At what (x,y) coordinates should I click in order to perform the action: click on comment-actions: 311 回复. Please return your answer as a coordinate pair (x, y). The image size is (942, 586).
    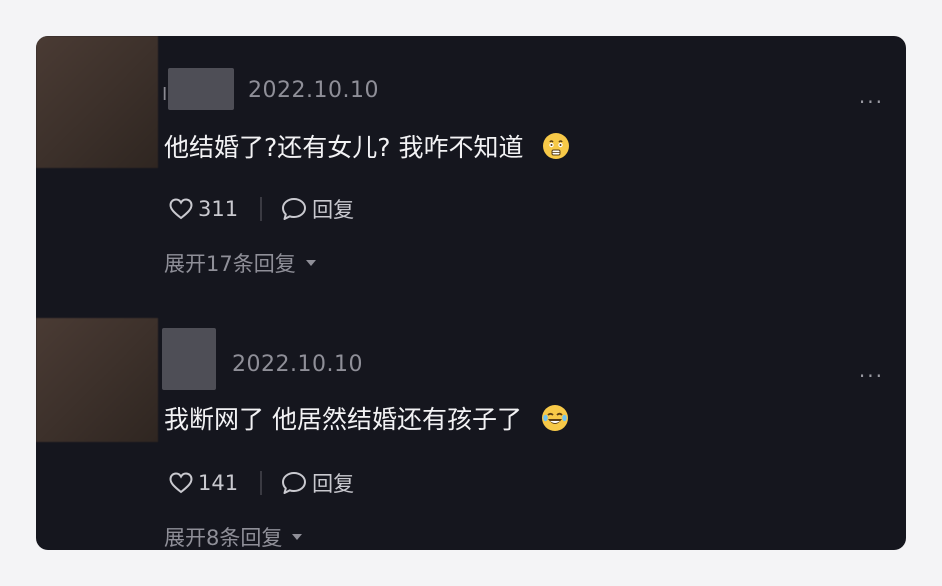
    Looking at the image, I should click on (261, 209).